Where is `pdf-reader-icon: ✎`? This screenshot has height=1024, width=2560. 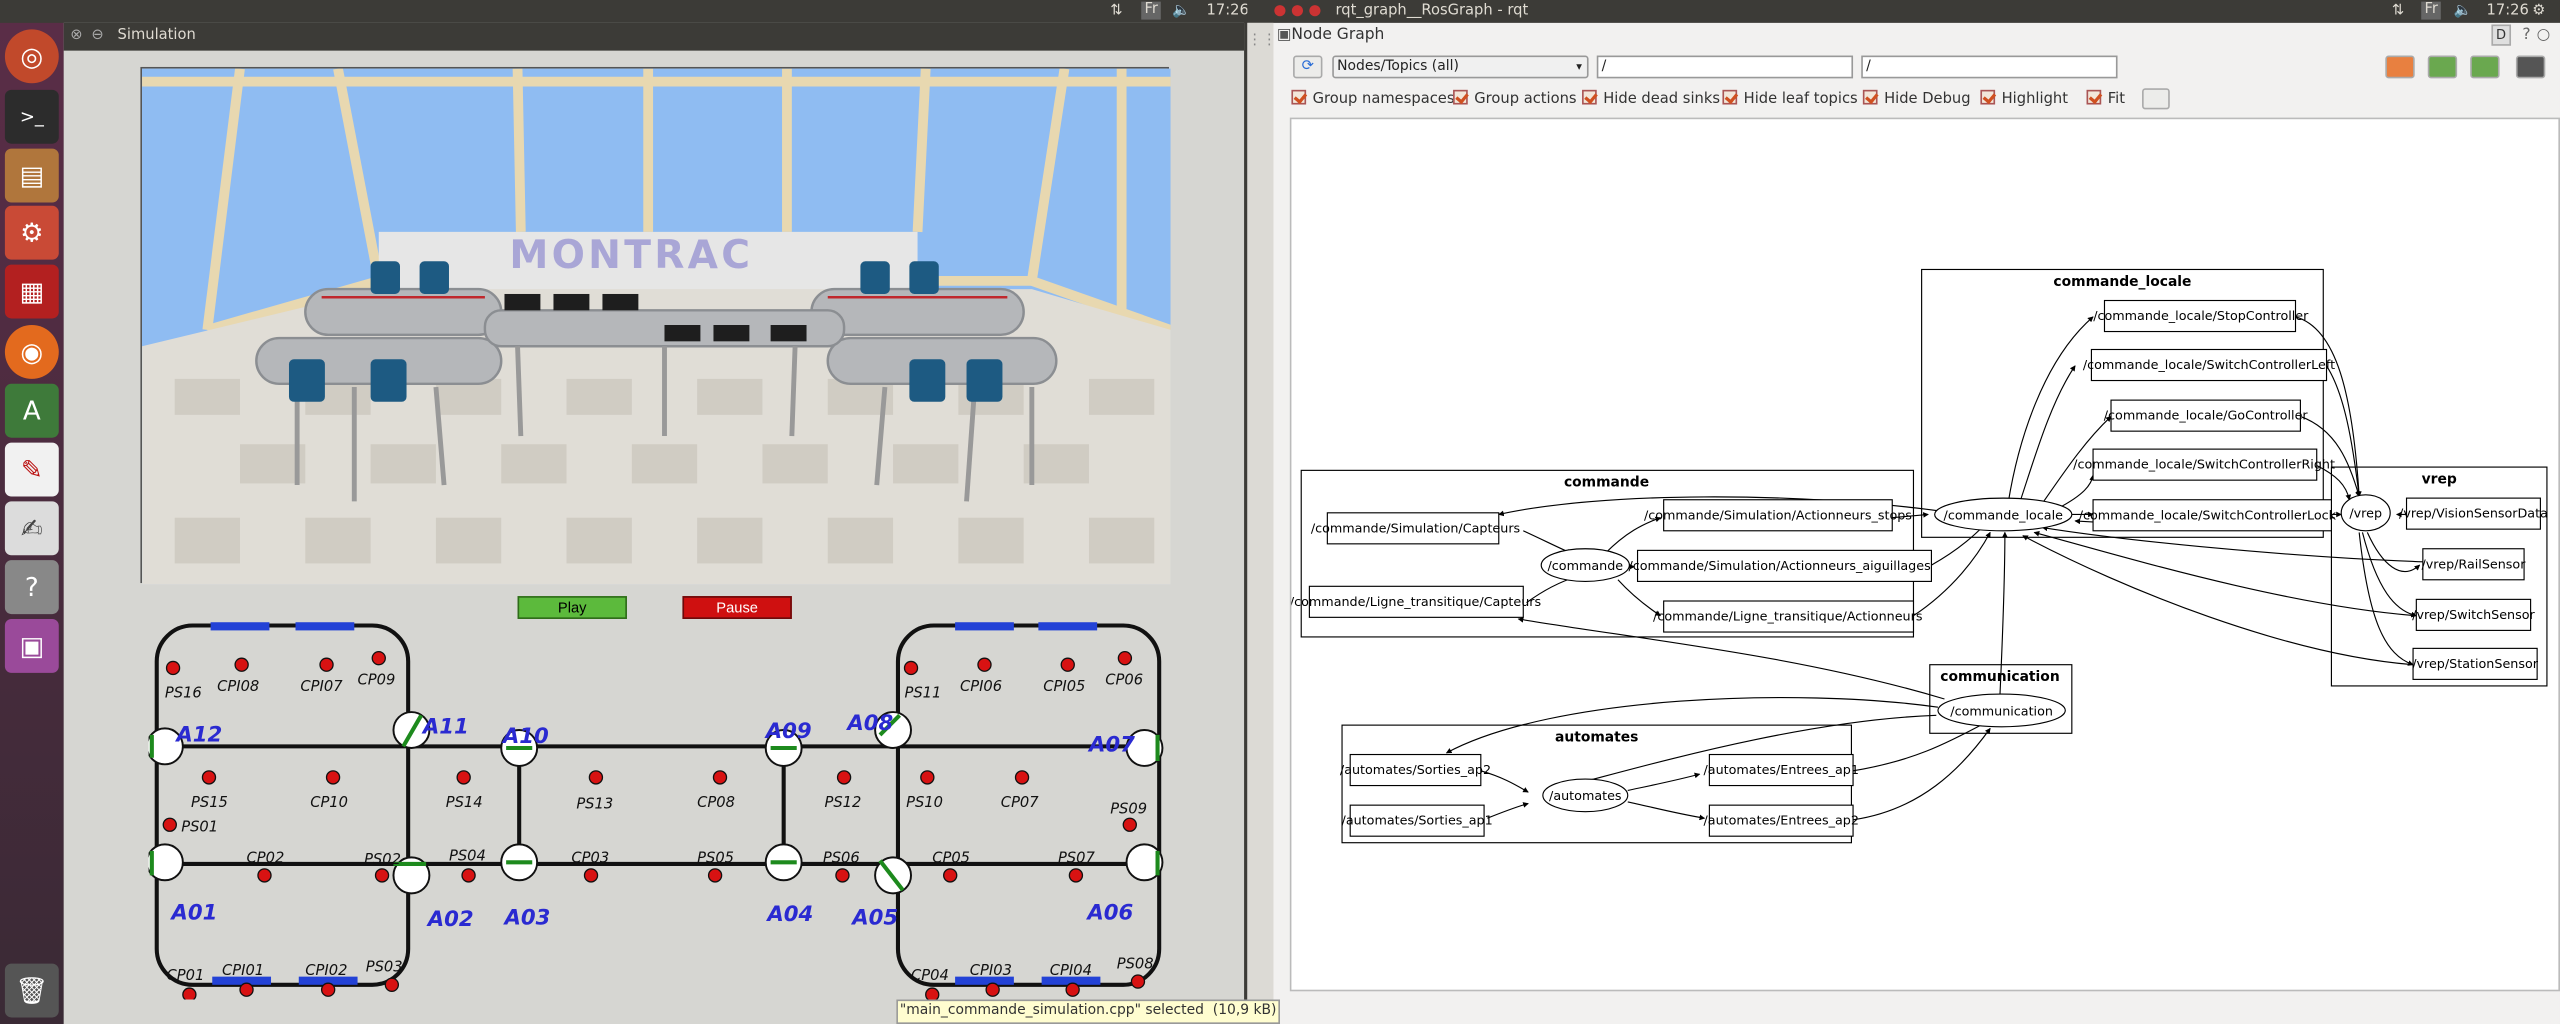
pdf-reader-icon: ✎ is located at coordinates (31, 469).